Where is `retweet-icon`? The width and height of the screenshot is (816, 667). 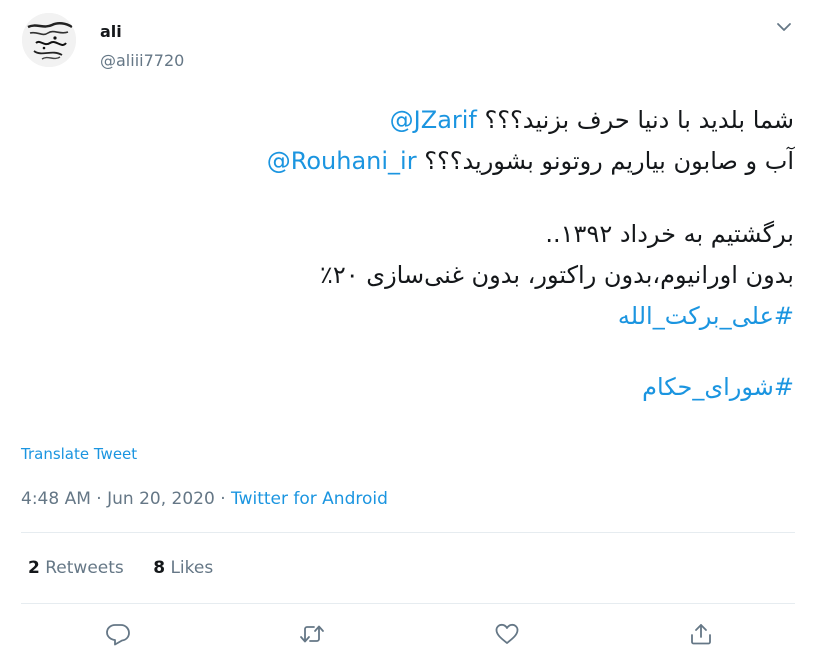
retweet-icon is located at coordinates (312, 634).